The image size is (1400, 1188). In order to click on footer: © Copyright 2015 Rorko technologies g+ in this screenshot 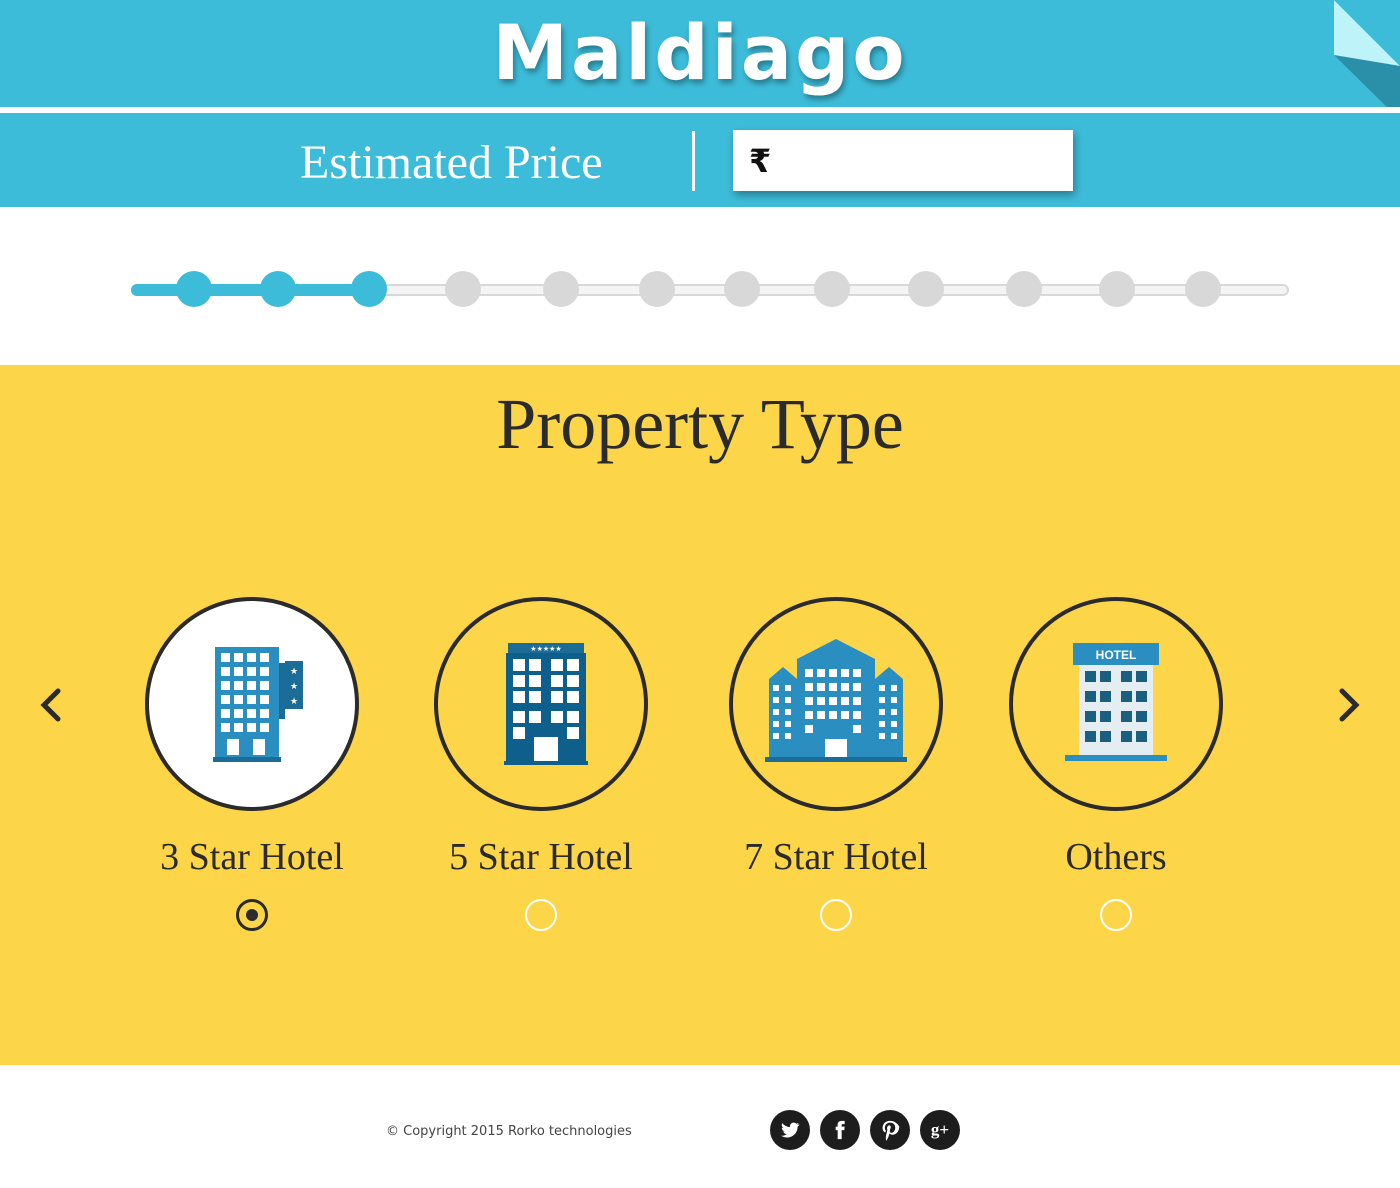, I will do `click(700, 1126)`.